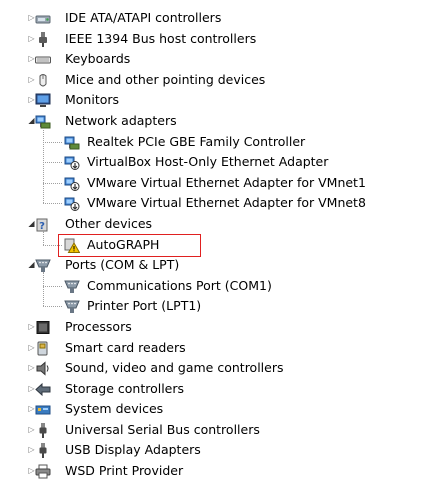 This screenshot has width=435, height=502. Describe the element at coordinates (43, 368) in the screenshot. I see `speaker-icon` at that location.